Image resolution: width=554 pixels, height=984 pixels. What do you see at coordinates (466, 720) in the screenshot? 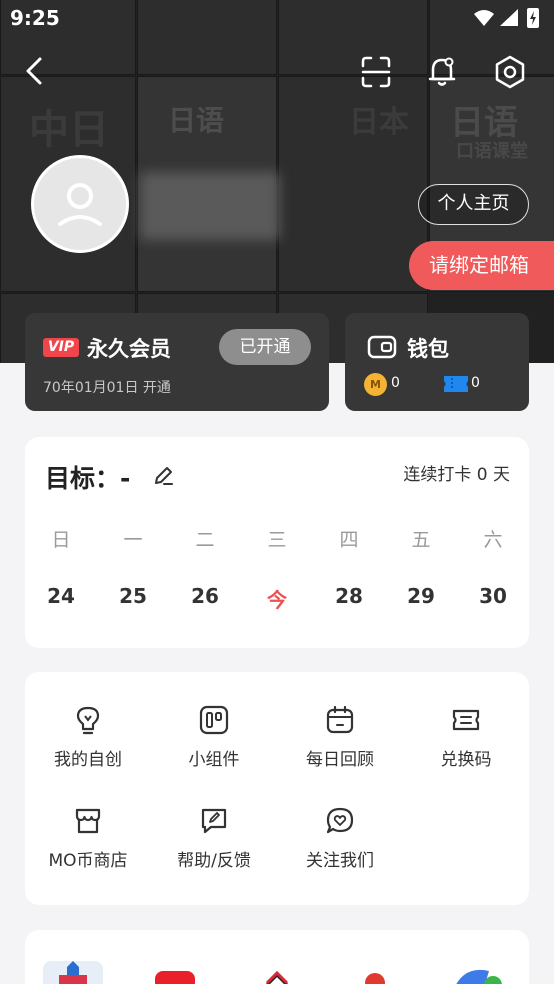
I see `coupon-icon` at bounding box center [466, 720].